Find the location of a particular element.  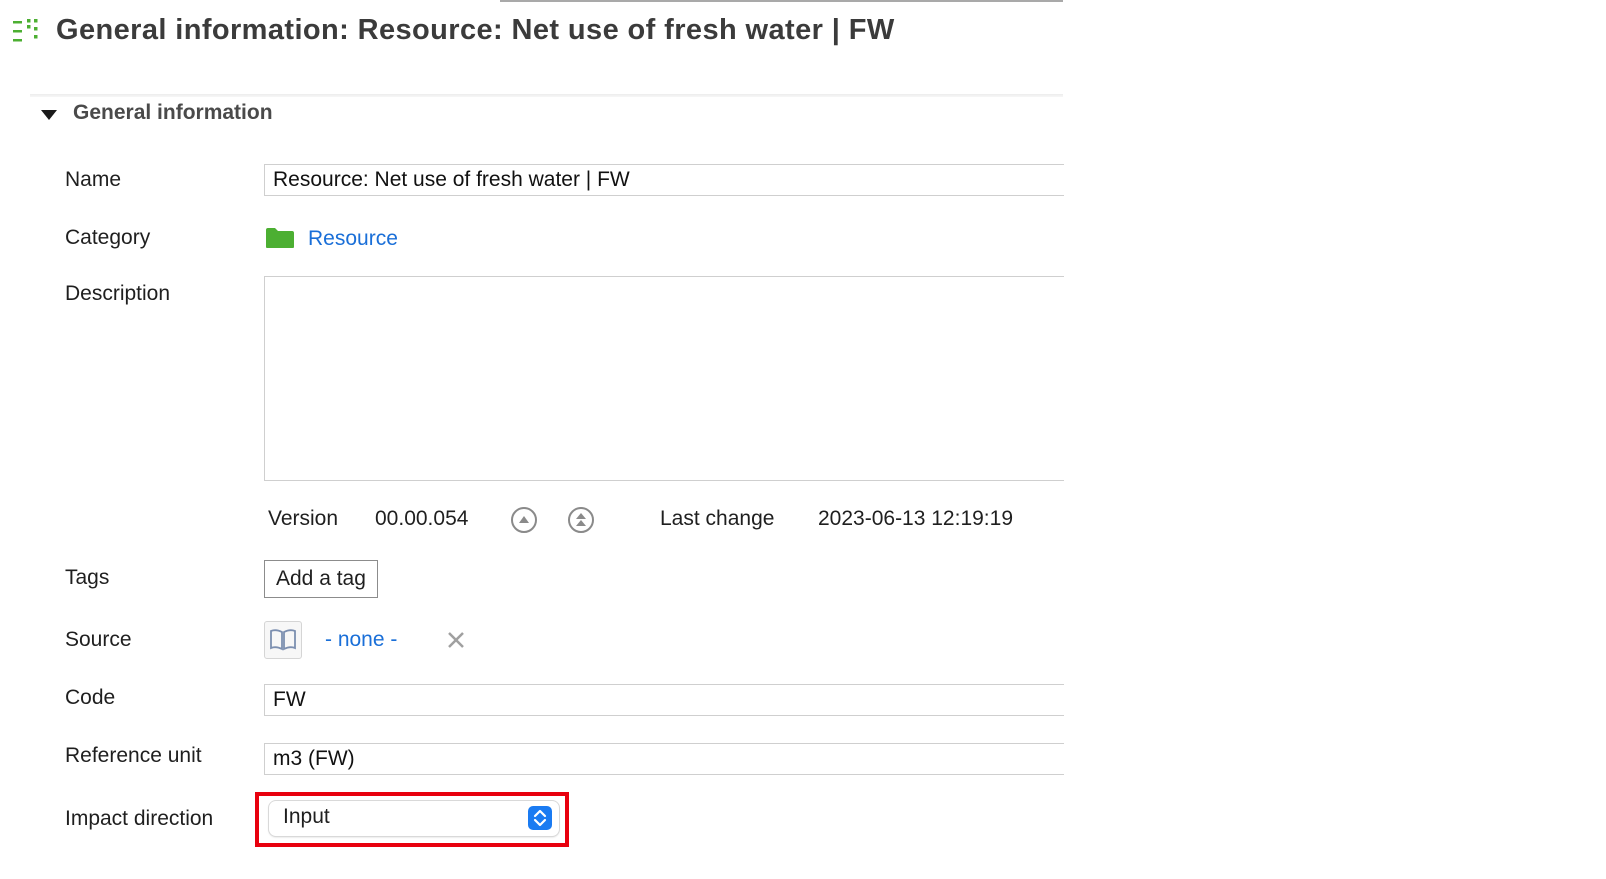

version-major-up-icon is located at coordinates (581, 520).